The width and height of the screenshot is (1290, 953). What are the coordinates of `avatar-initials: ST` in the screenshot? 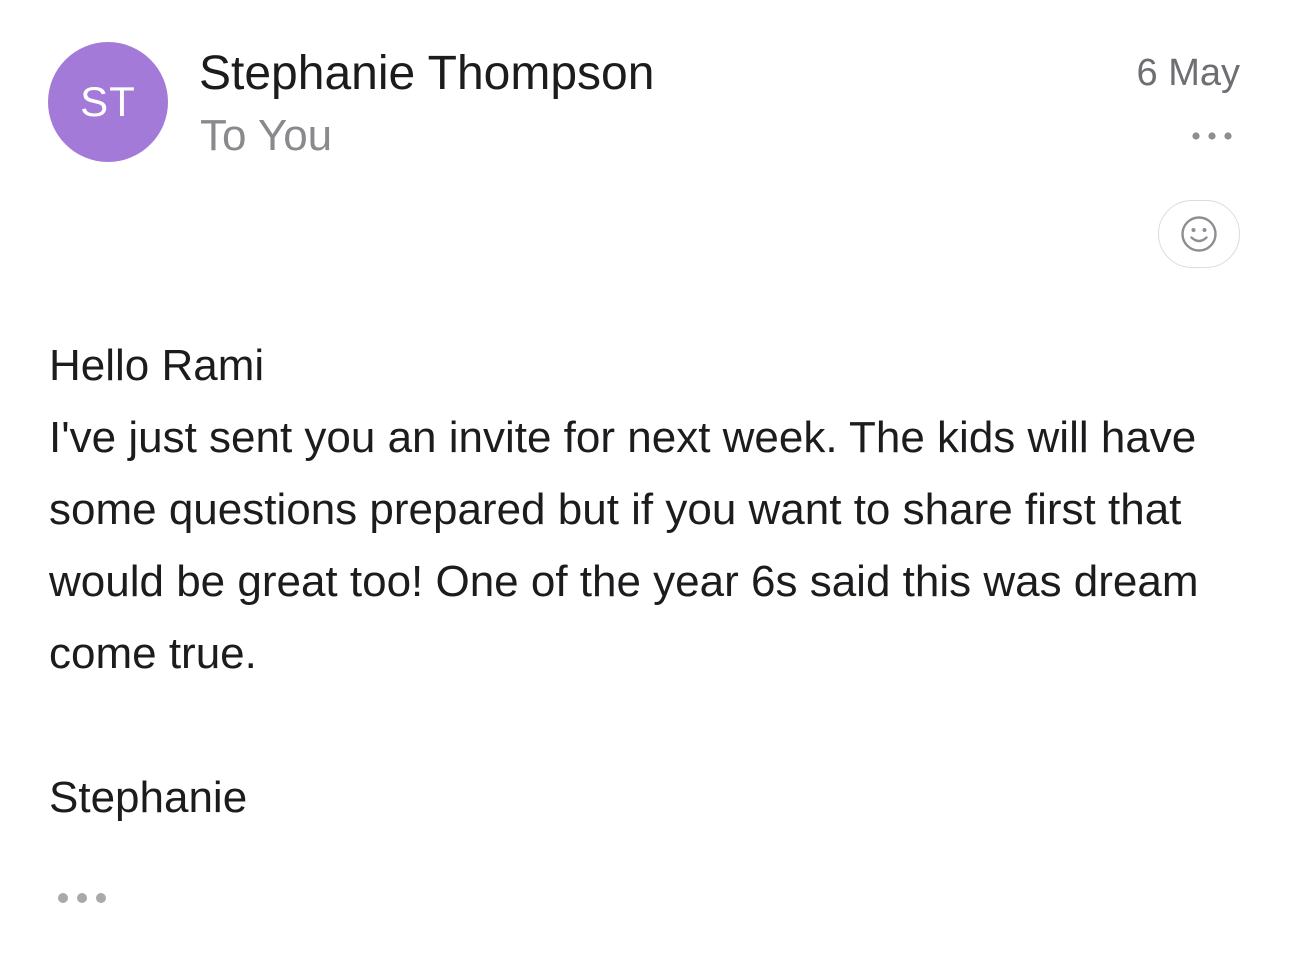 It's located at (108, 101).